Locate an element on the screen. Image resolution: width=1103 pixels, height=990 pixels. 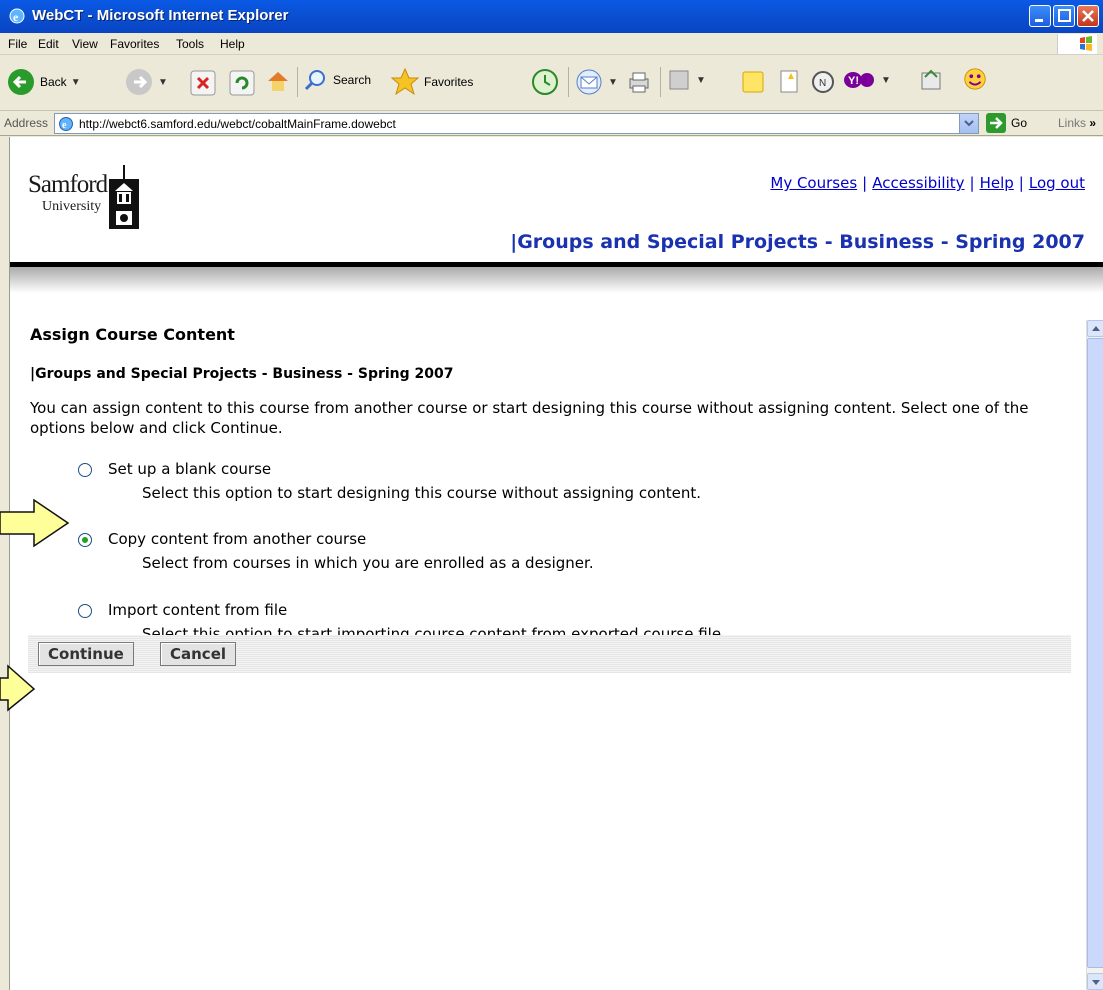
radio-copy-content is located at coordinates (85, 540).